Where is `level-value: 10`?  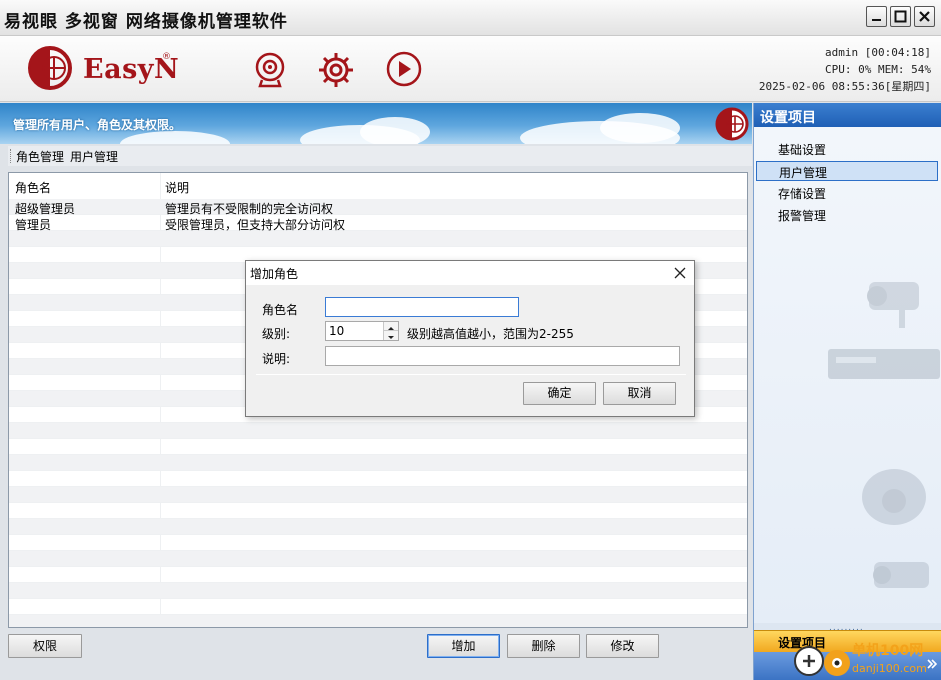
level-value: 10 is located at coordinates (336, 331).